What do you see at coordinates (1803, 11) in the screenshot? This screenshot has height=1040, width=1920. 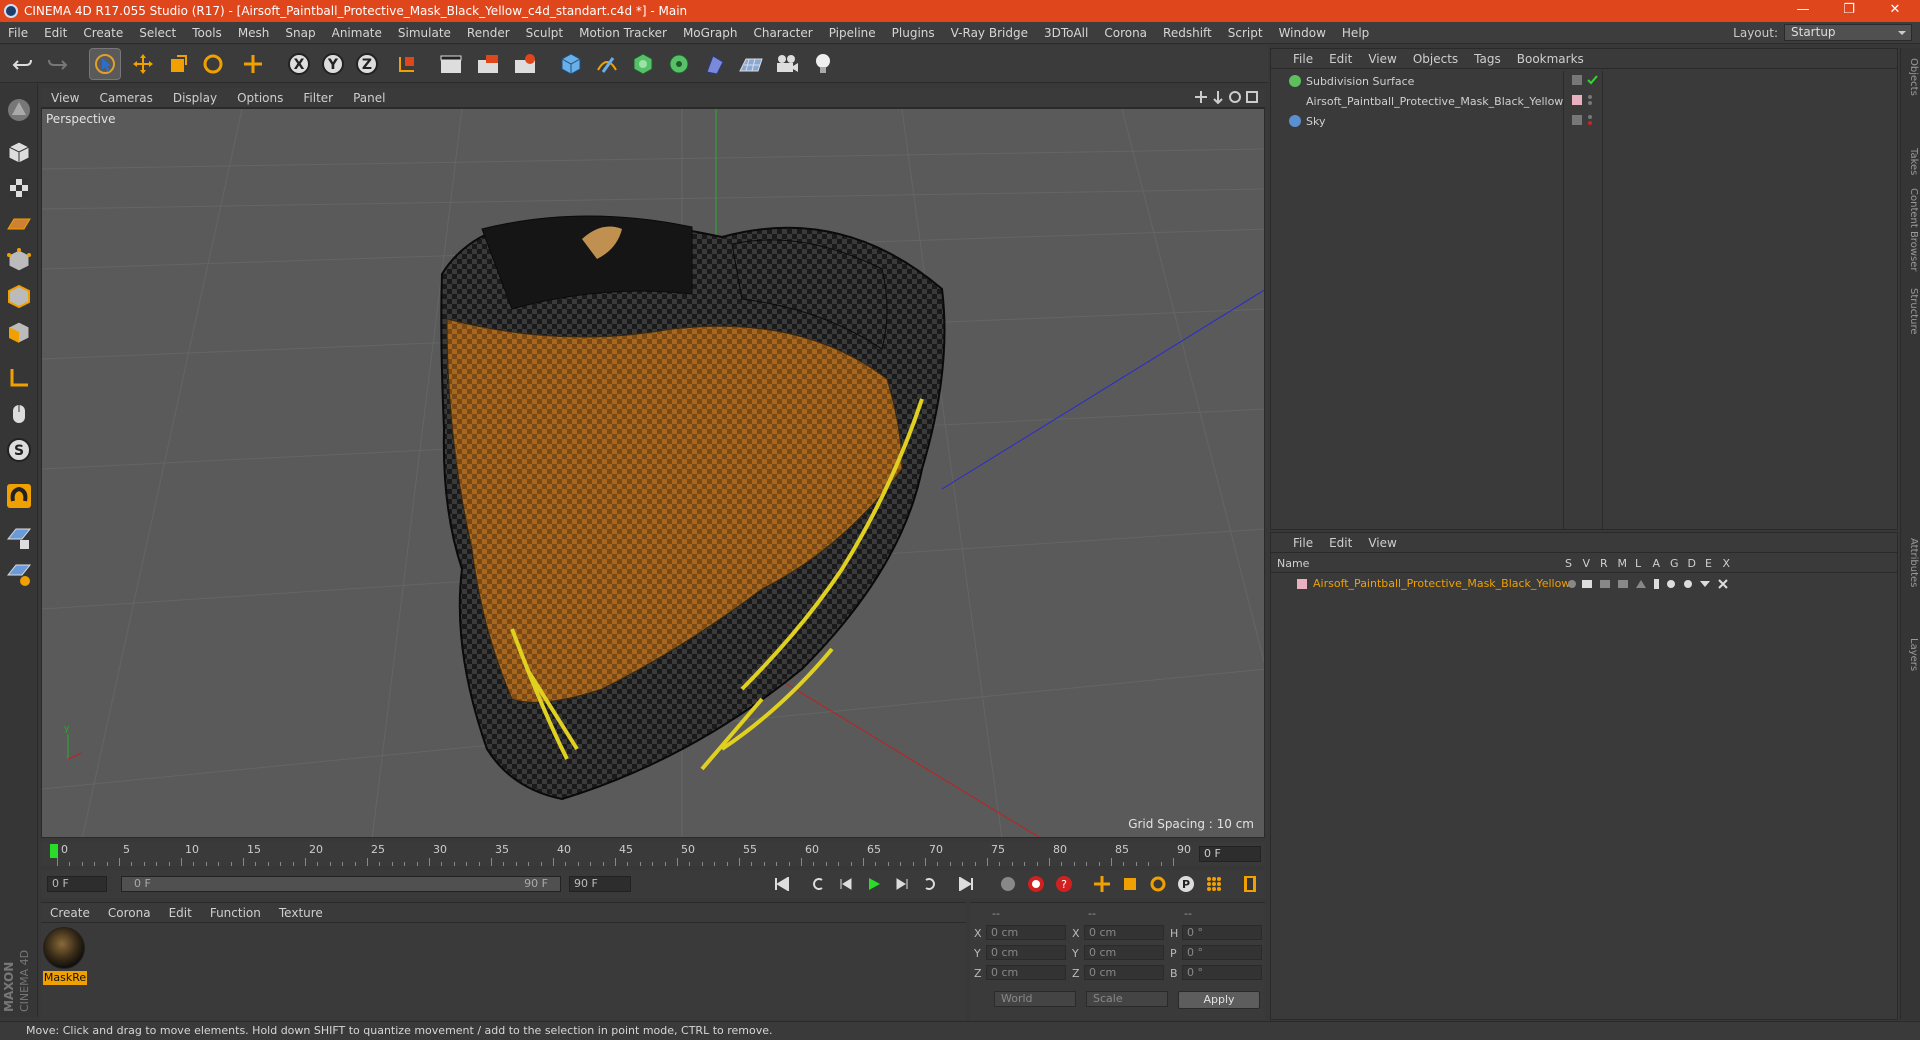 I see `minimize-button: —` at bounding box center [1803, 11].